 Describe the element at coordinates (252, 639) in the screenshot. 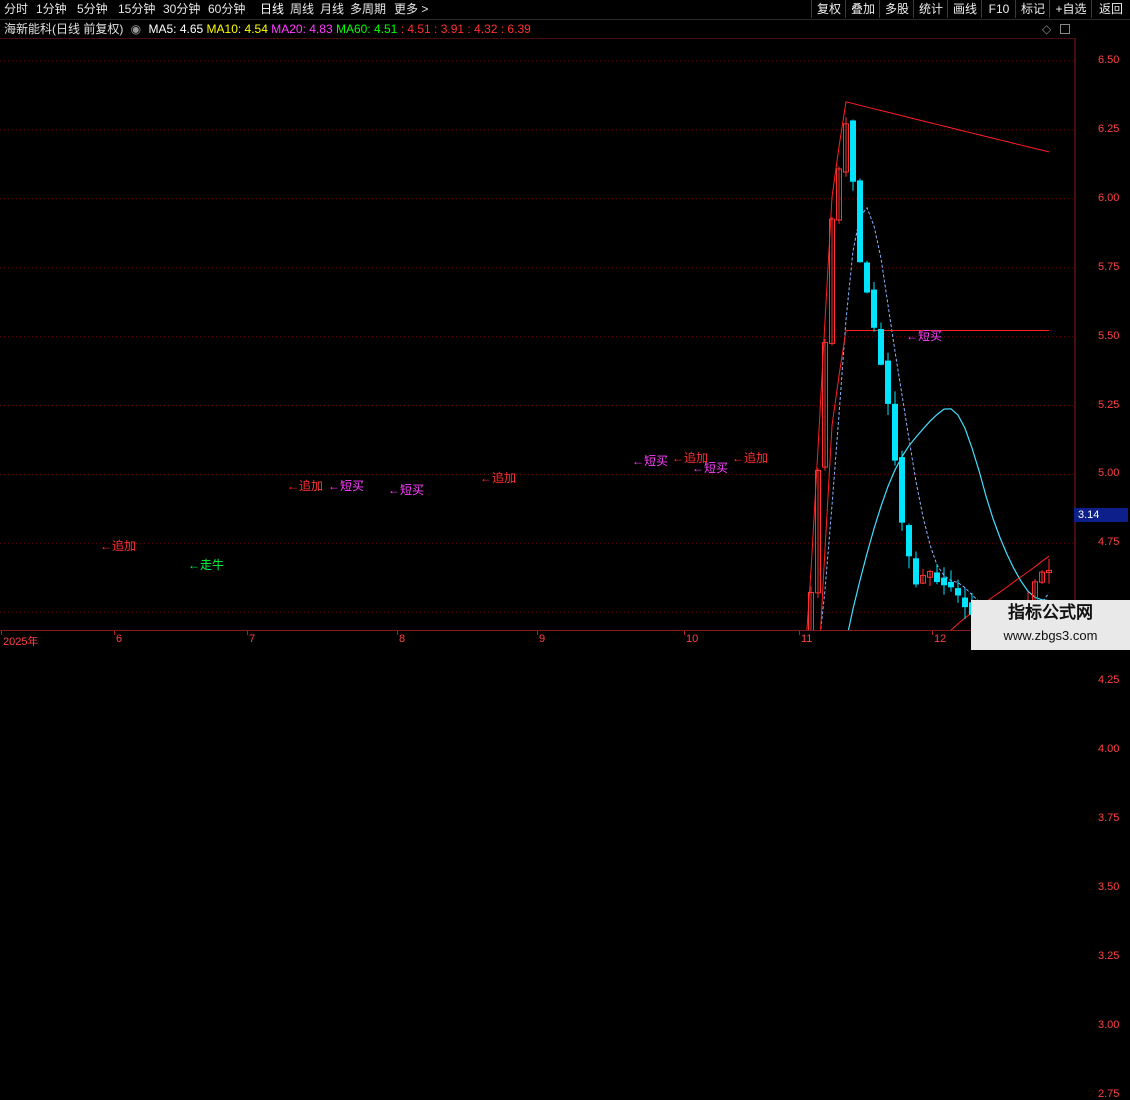

I see `date-tick-label: 7` at that location.